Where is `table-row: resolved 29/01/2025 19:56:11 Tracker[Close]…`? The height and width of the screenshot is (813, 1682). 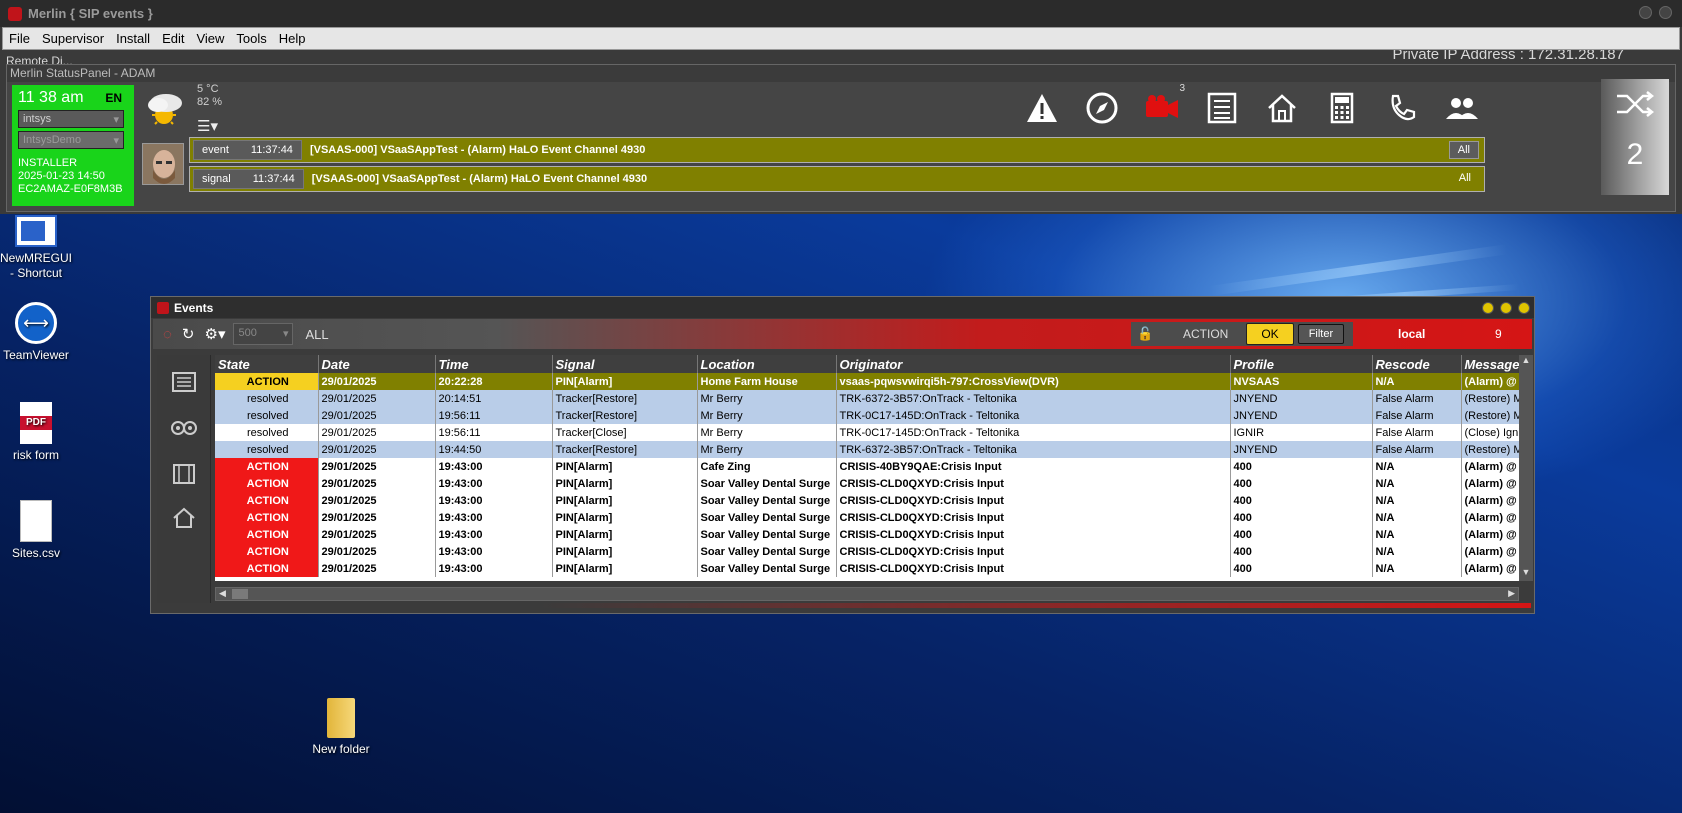 table-row: resolved 29/01/2025 19:56:11 Tracker[Close]… is located at coordinates (867, 432).